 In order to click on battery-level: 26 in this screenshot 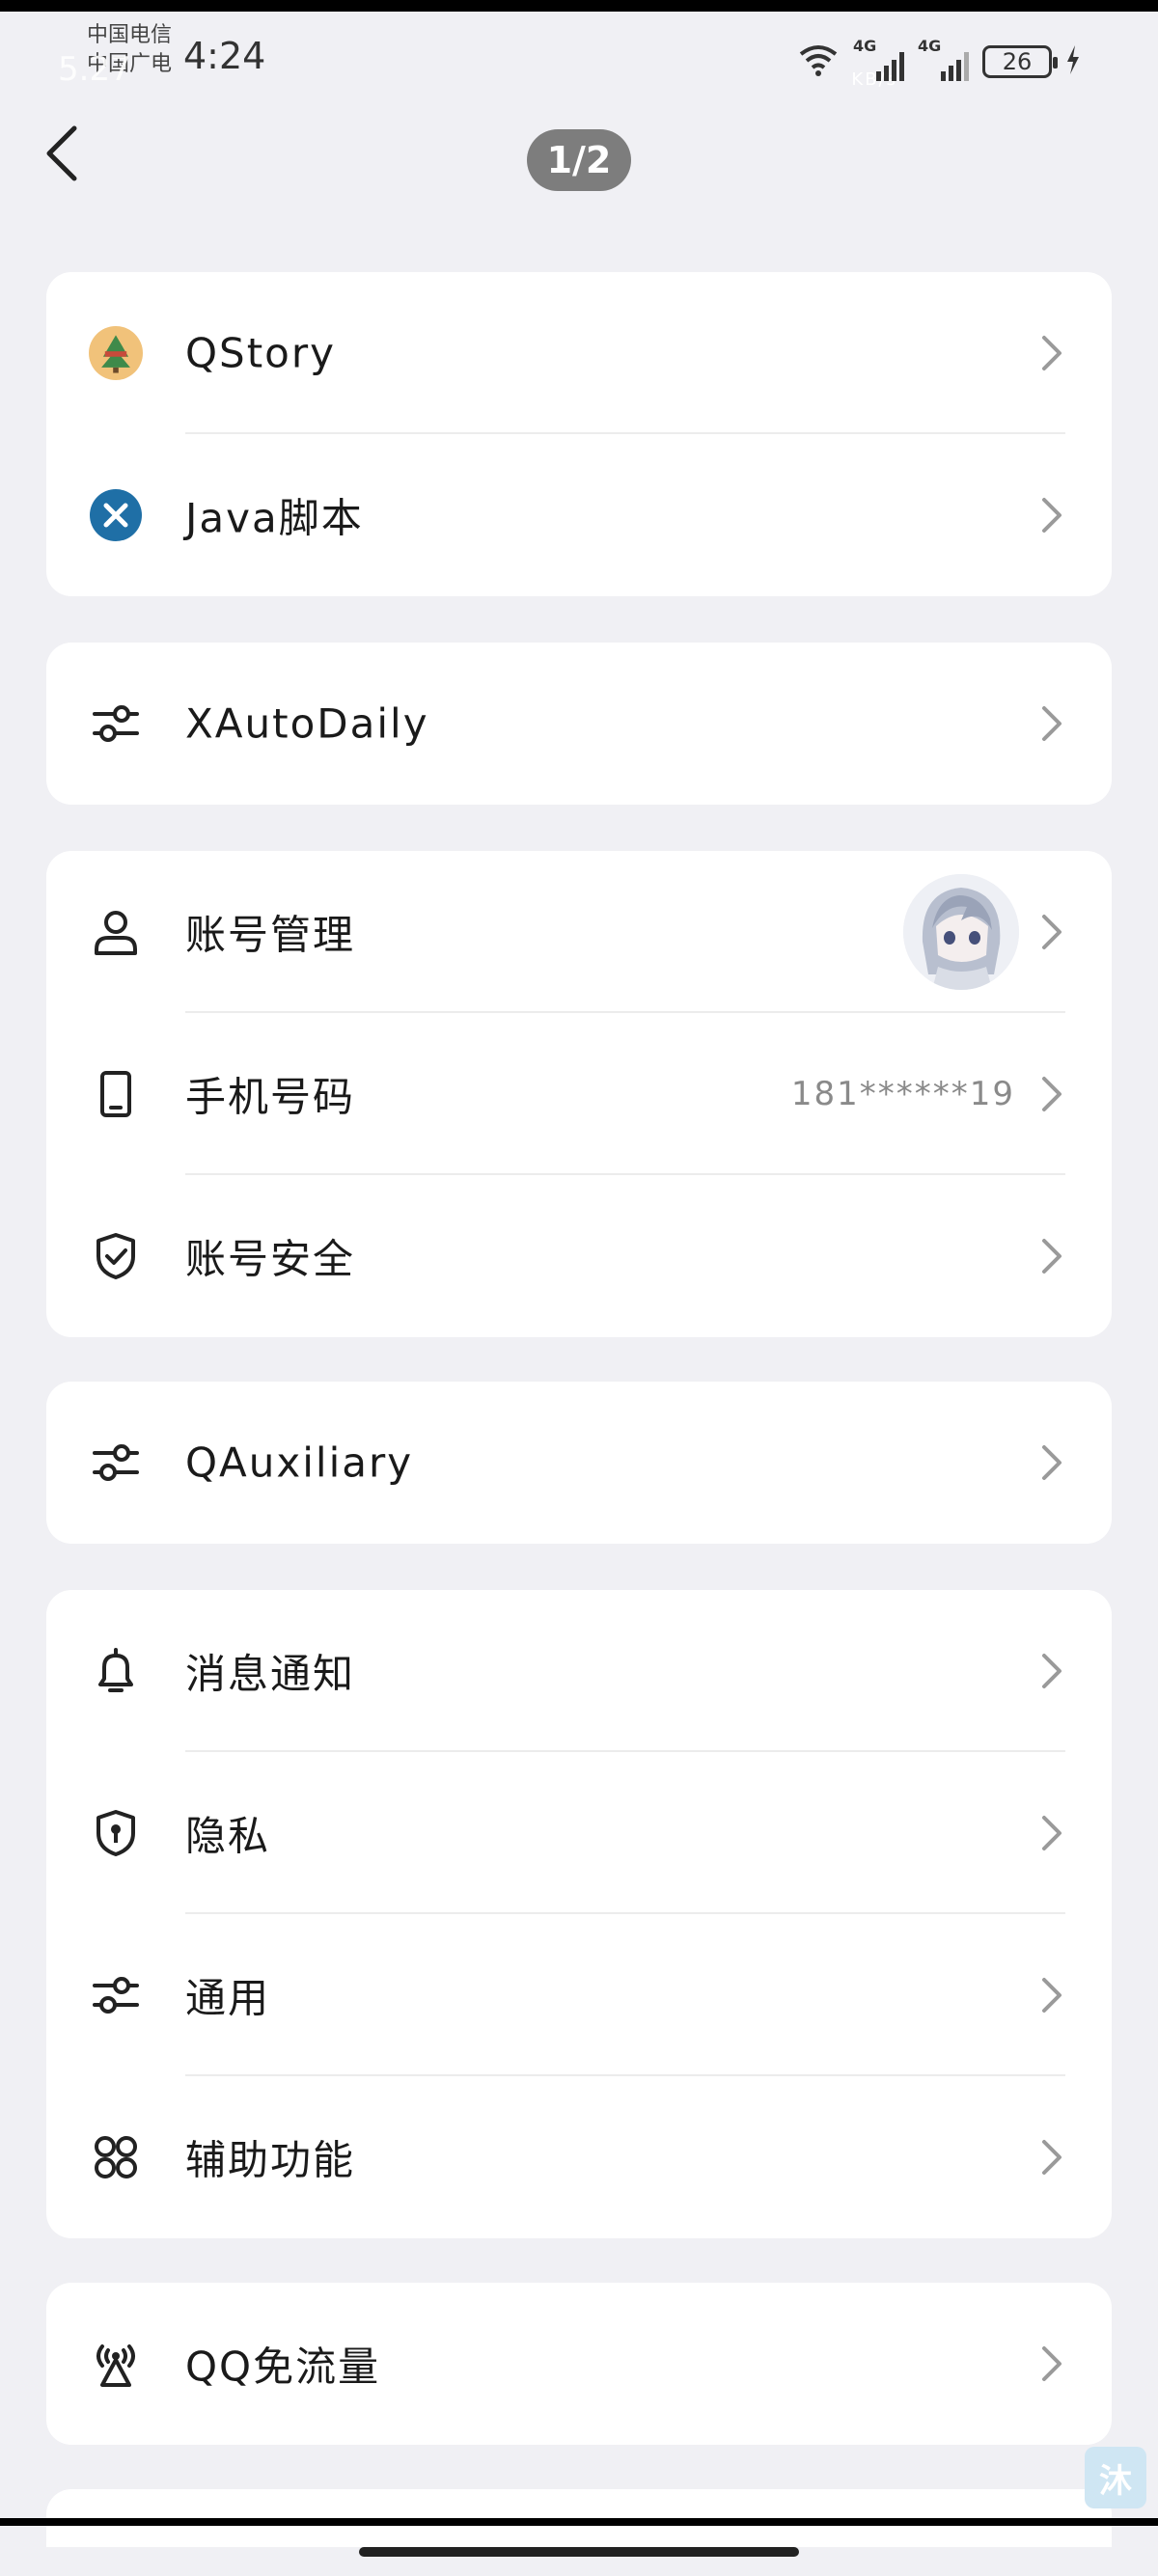, I will do `click(1017, 61)`.